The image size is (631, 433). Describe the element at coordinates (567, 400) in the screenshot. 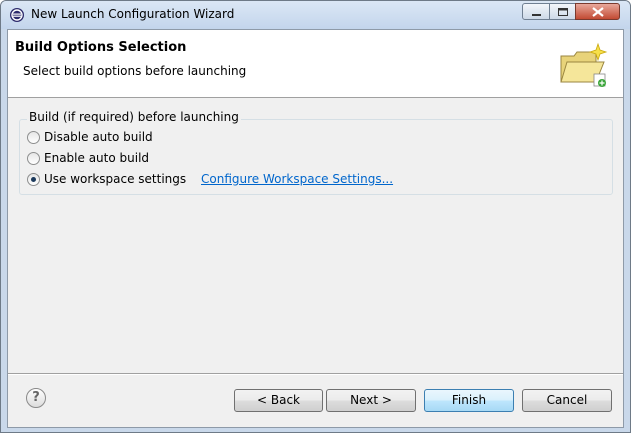

I see `cancel-button: Cancel` at that location.